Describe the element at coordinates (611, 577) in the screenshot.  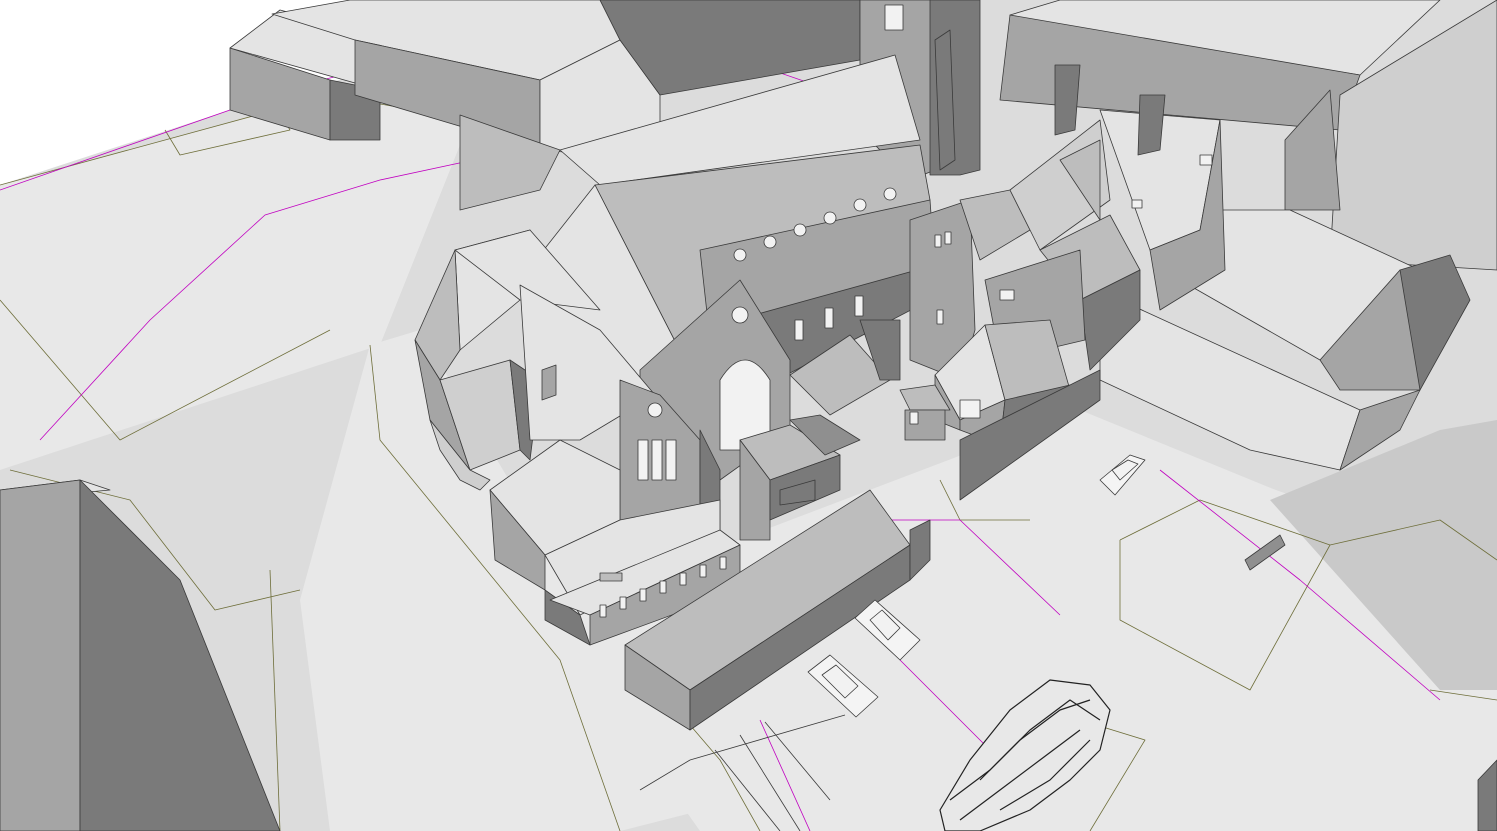
I see `roof-face` at that location.